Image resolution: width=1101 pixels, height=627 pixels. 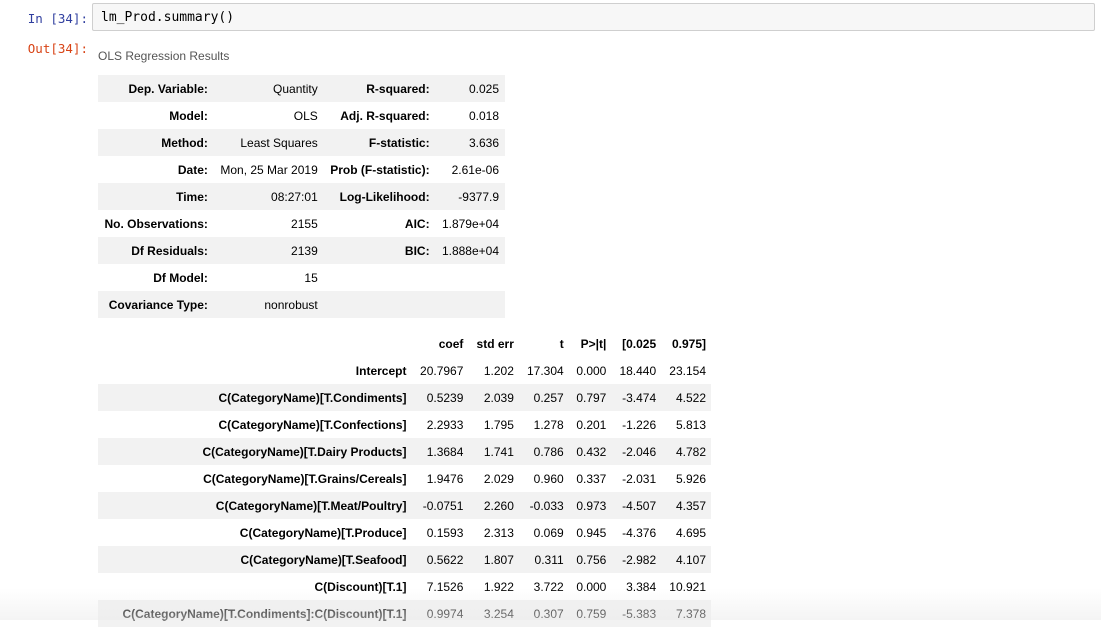 What do you see at coordinates (57, 18) in the screenshot?
I see `input-prompt: In [34]:` at bounding box center [57, 18].